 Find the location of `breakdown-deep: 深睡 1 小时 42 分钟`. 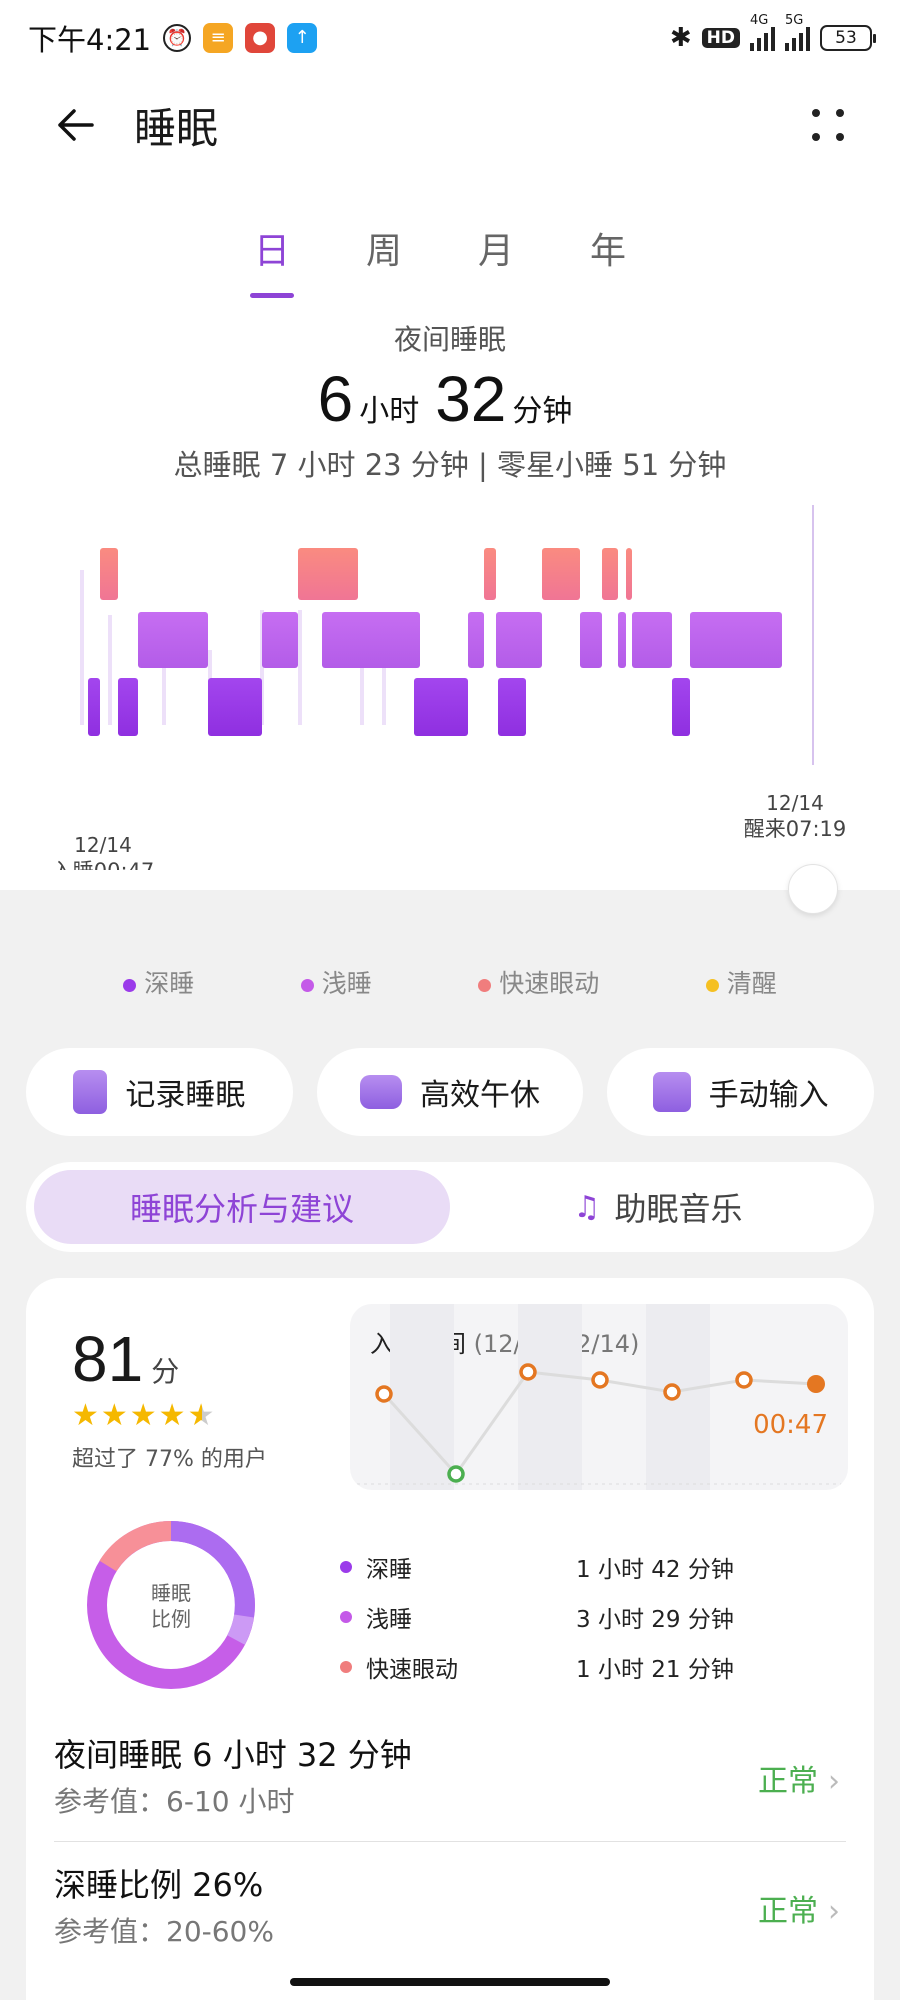

breakdown-deep: 深睡 1 小时 42 分钟 is located at coordinates (570, 1567).